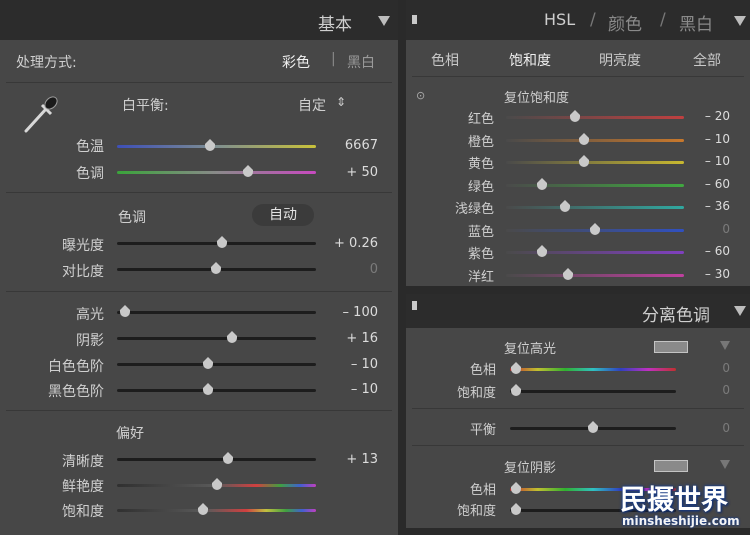 Image resolution: width=750 pixels, height=535 pixels. What do you see at coordinates (710, 116) in the screenshot?
I see `hsl-row-value: – 20` at bounding box center [710, 116].